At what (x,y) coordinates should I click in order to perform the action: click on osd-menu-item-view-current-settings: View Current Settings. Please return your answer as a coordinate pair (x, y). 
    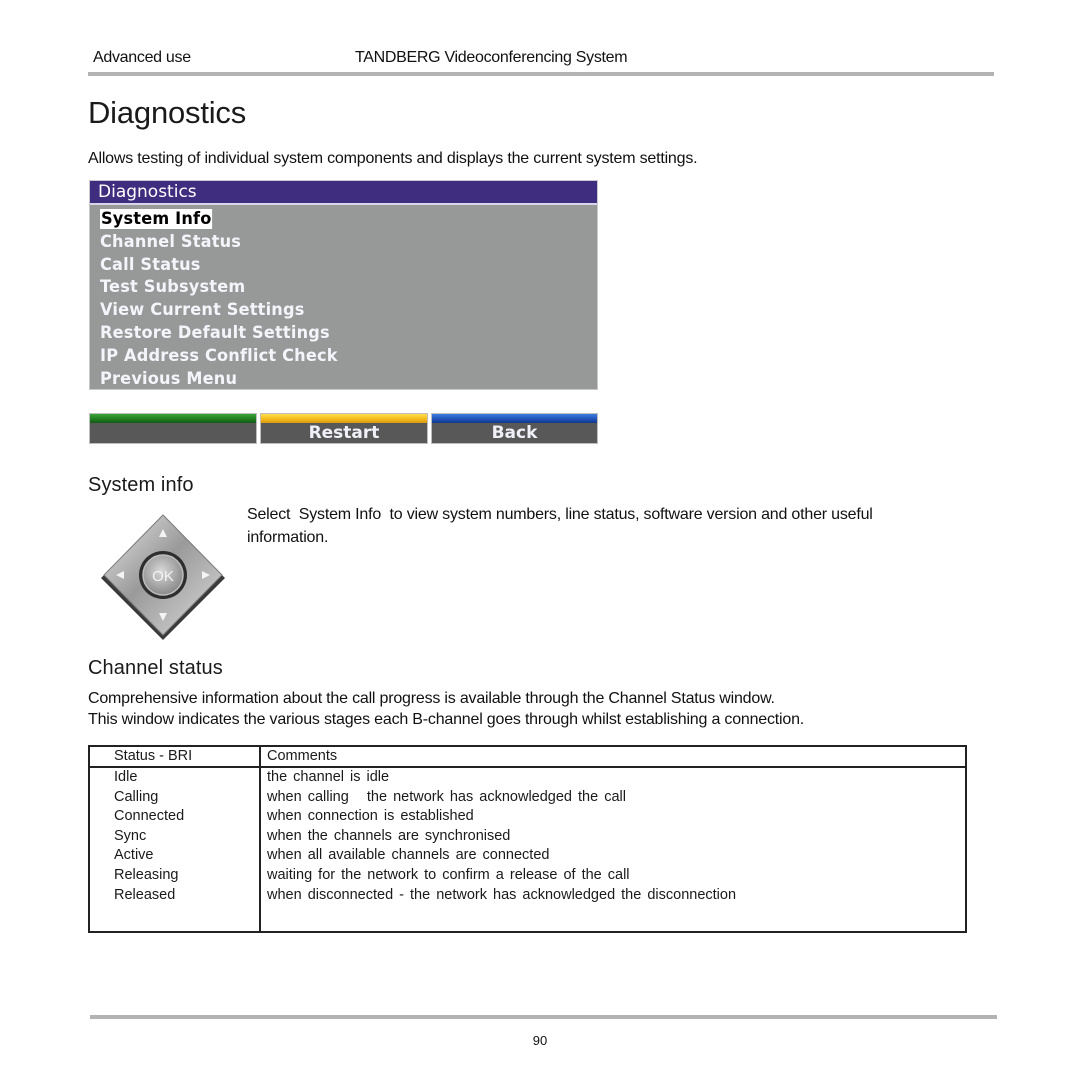
    Looking at the image, I should click on (219, 310).